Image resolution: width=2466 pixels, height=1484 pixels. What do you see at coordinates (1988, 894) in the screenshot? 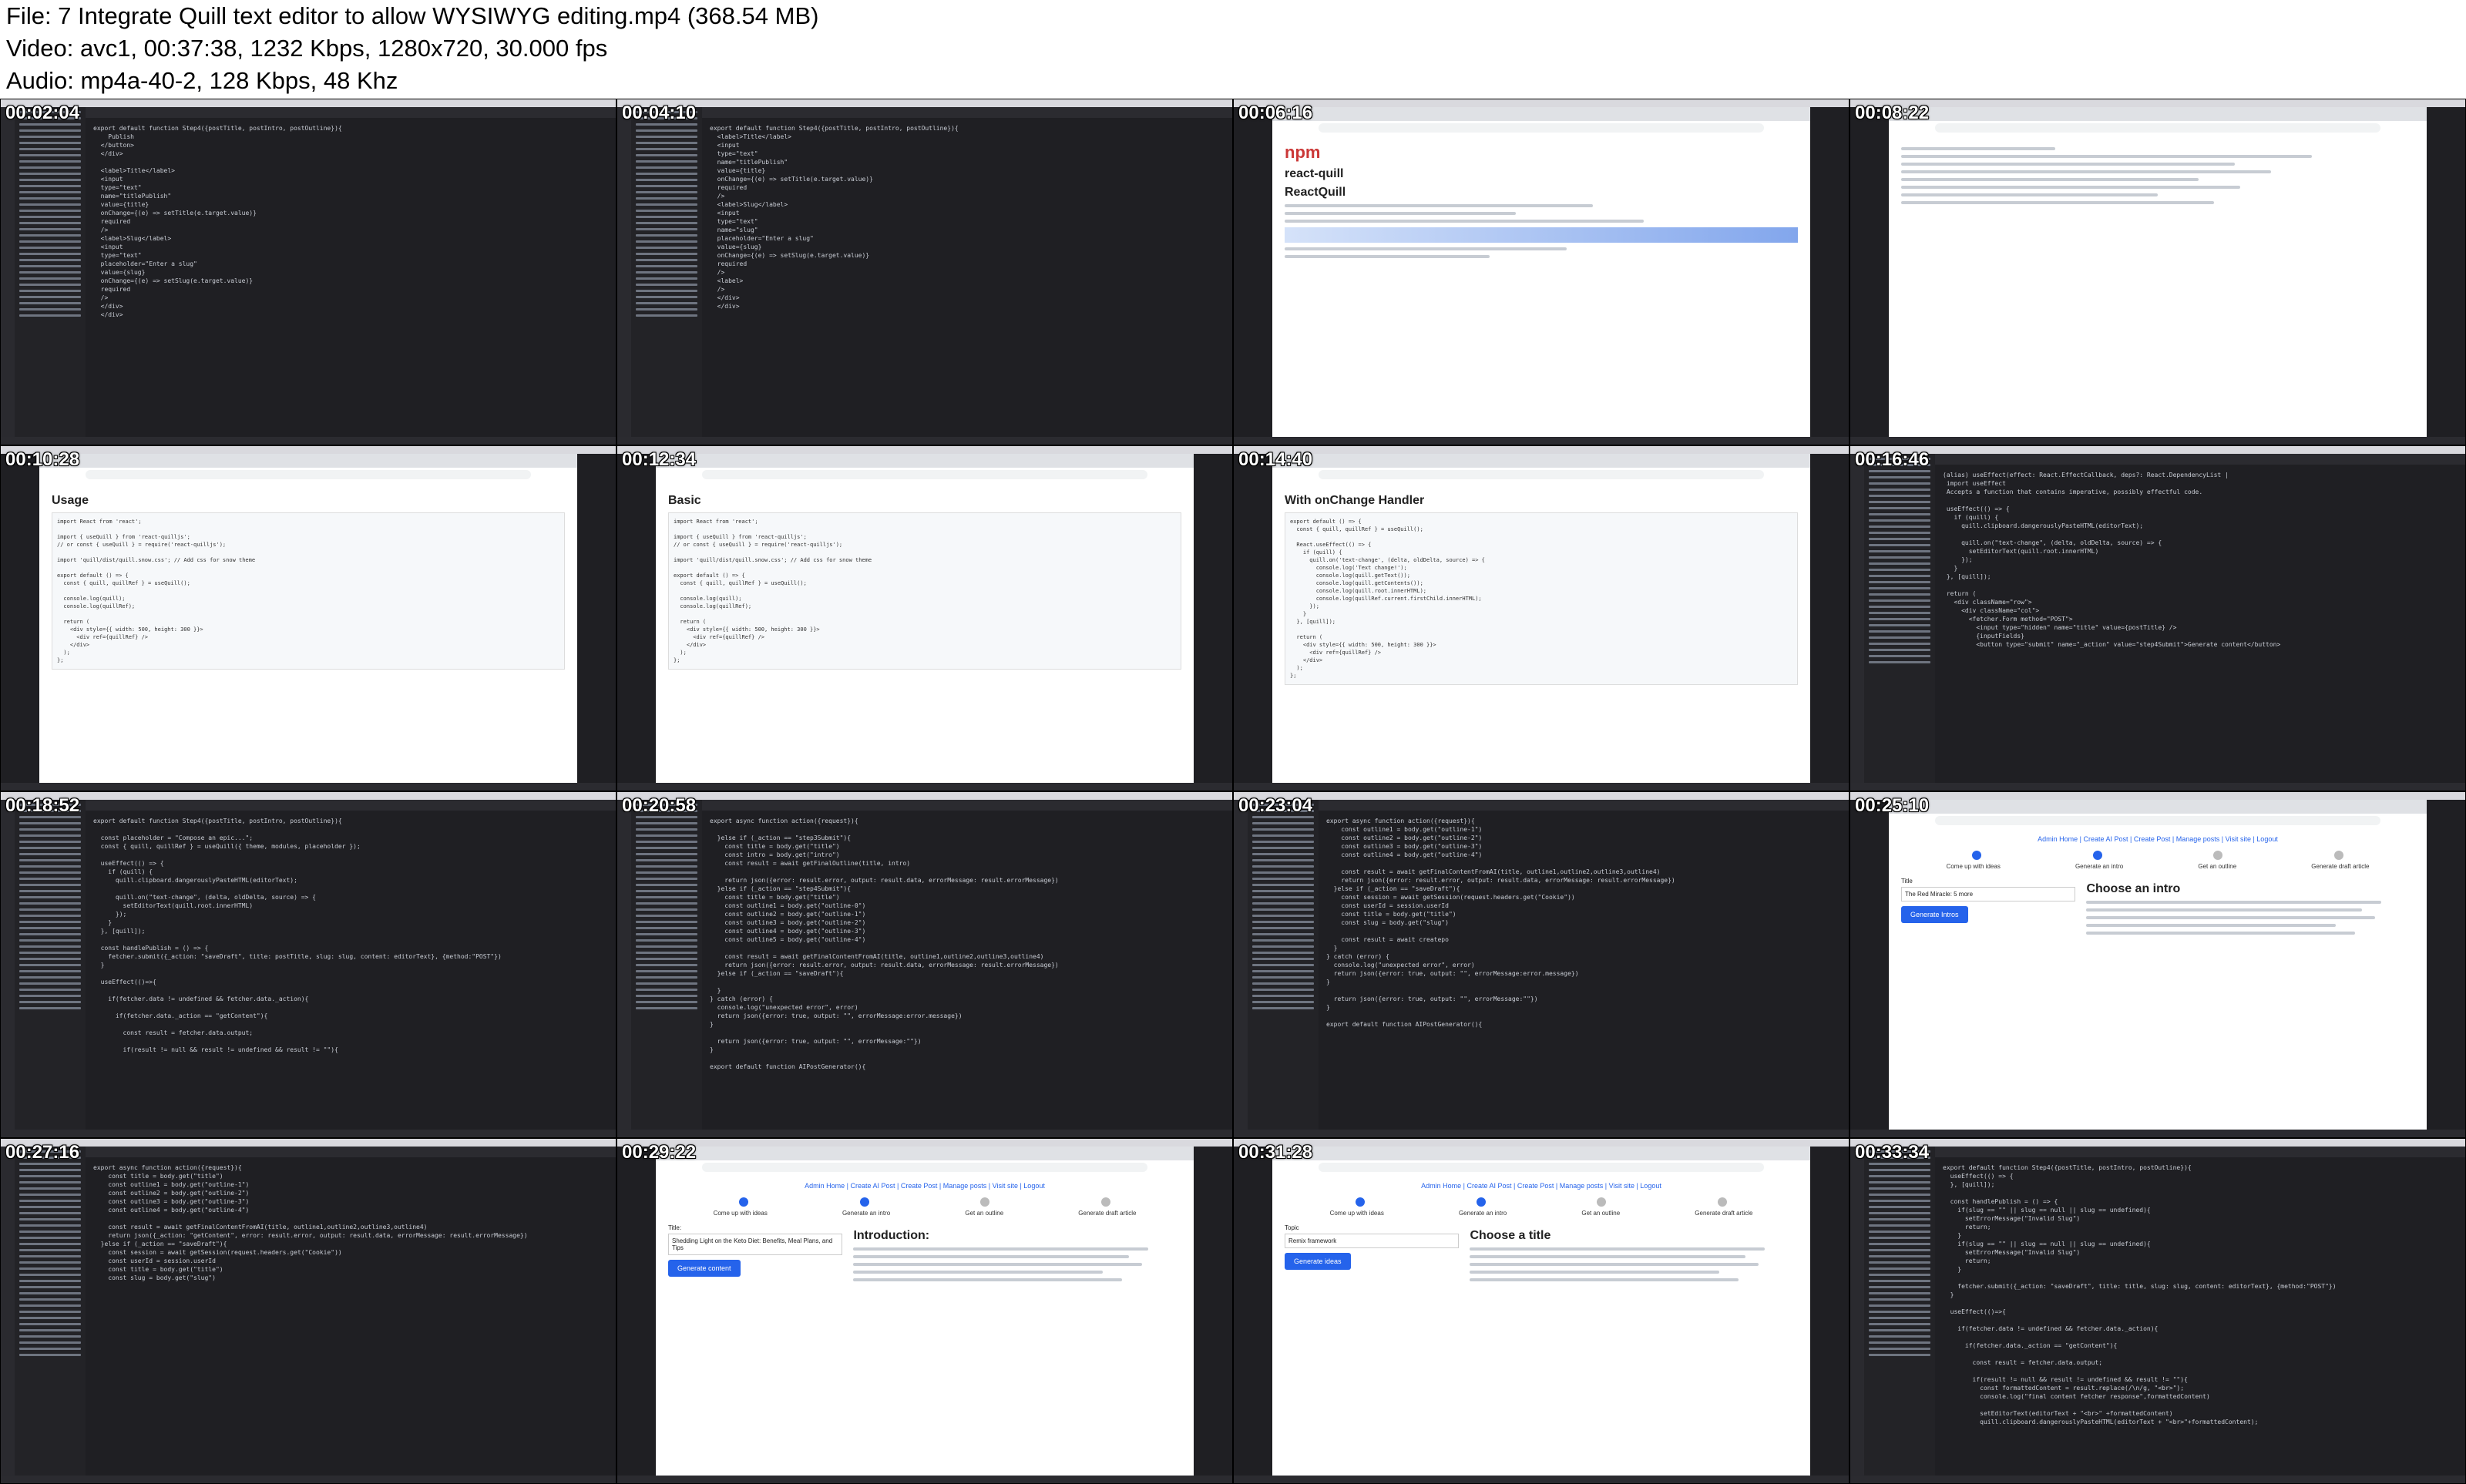
I see `text-input: The Red Miracle: 5 more` at bounding box center [1988, 894].